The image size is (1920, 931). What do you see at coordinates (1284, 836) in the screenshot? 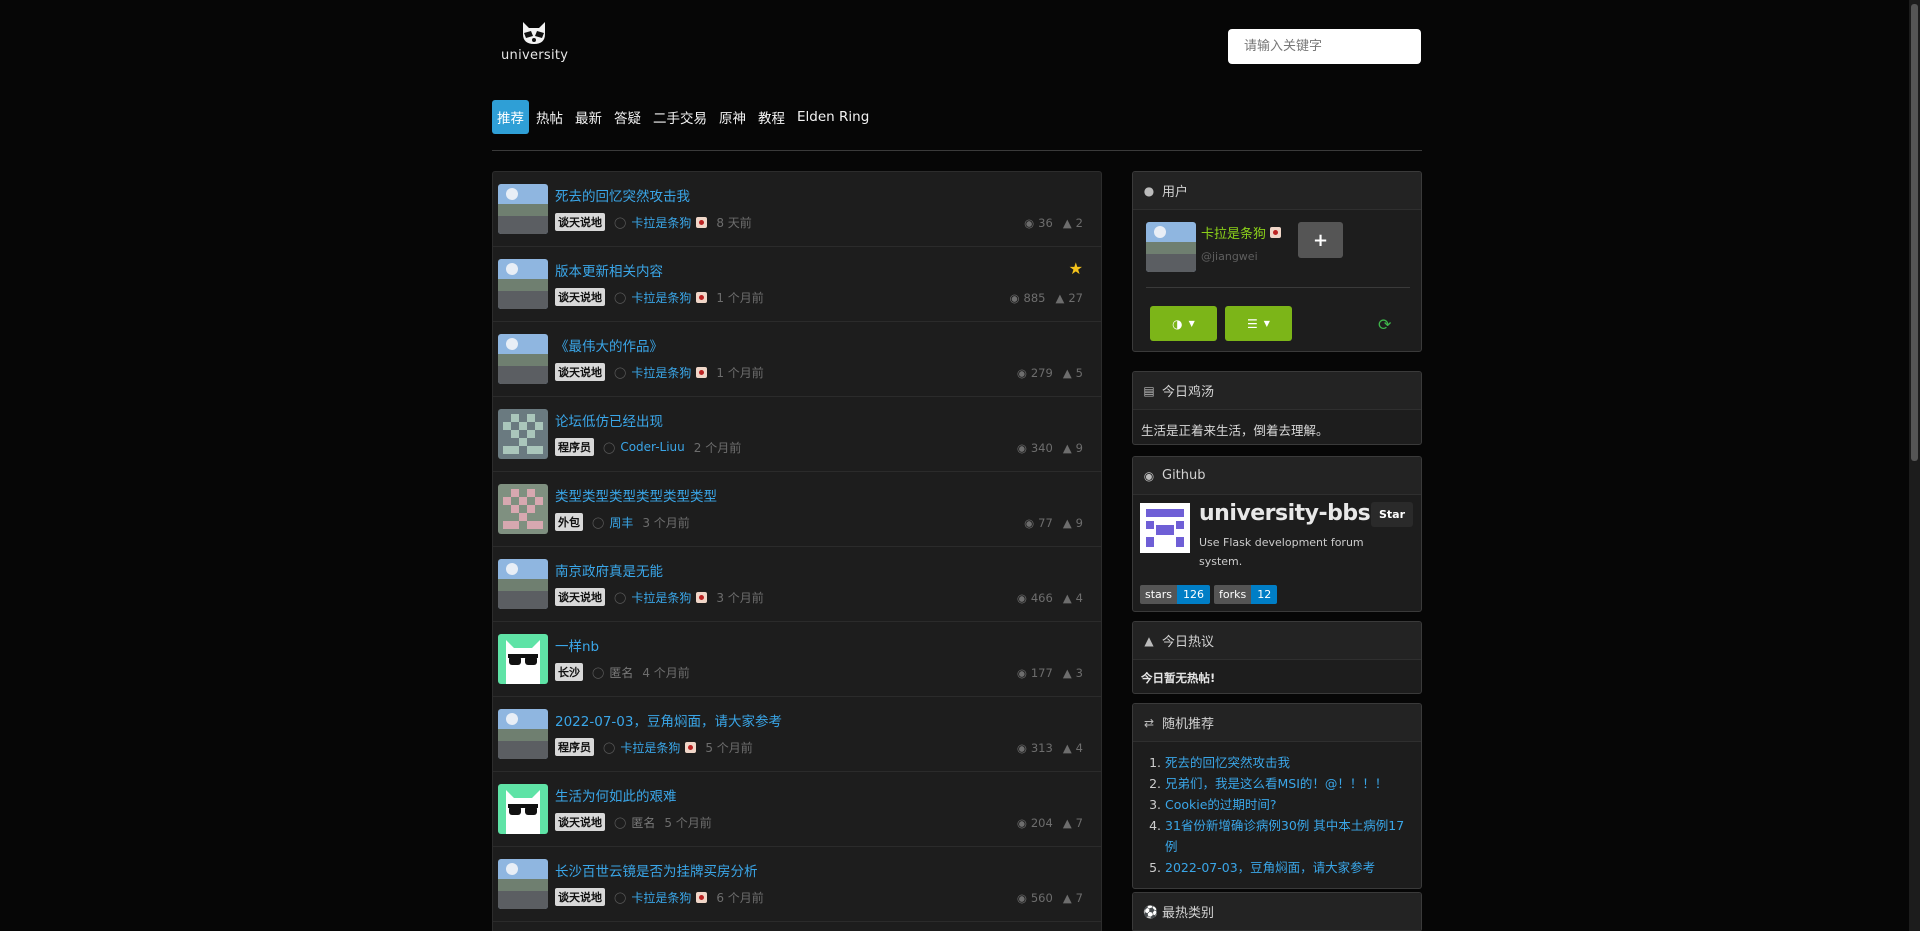
I see `random-item-link: 31省份新增确诊病例30例 其中本土病例17例` at bounding box center [1284, 836].